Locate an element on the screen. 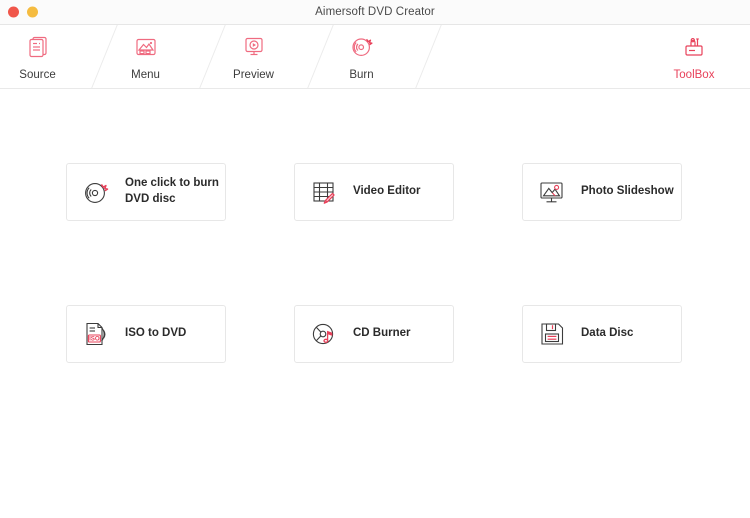 The image size is (750, 518). window-title: Aimersoft DVD Creator is located at coordinates (375, 12).